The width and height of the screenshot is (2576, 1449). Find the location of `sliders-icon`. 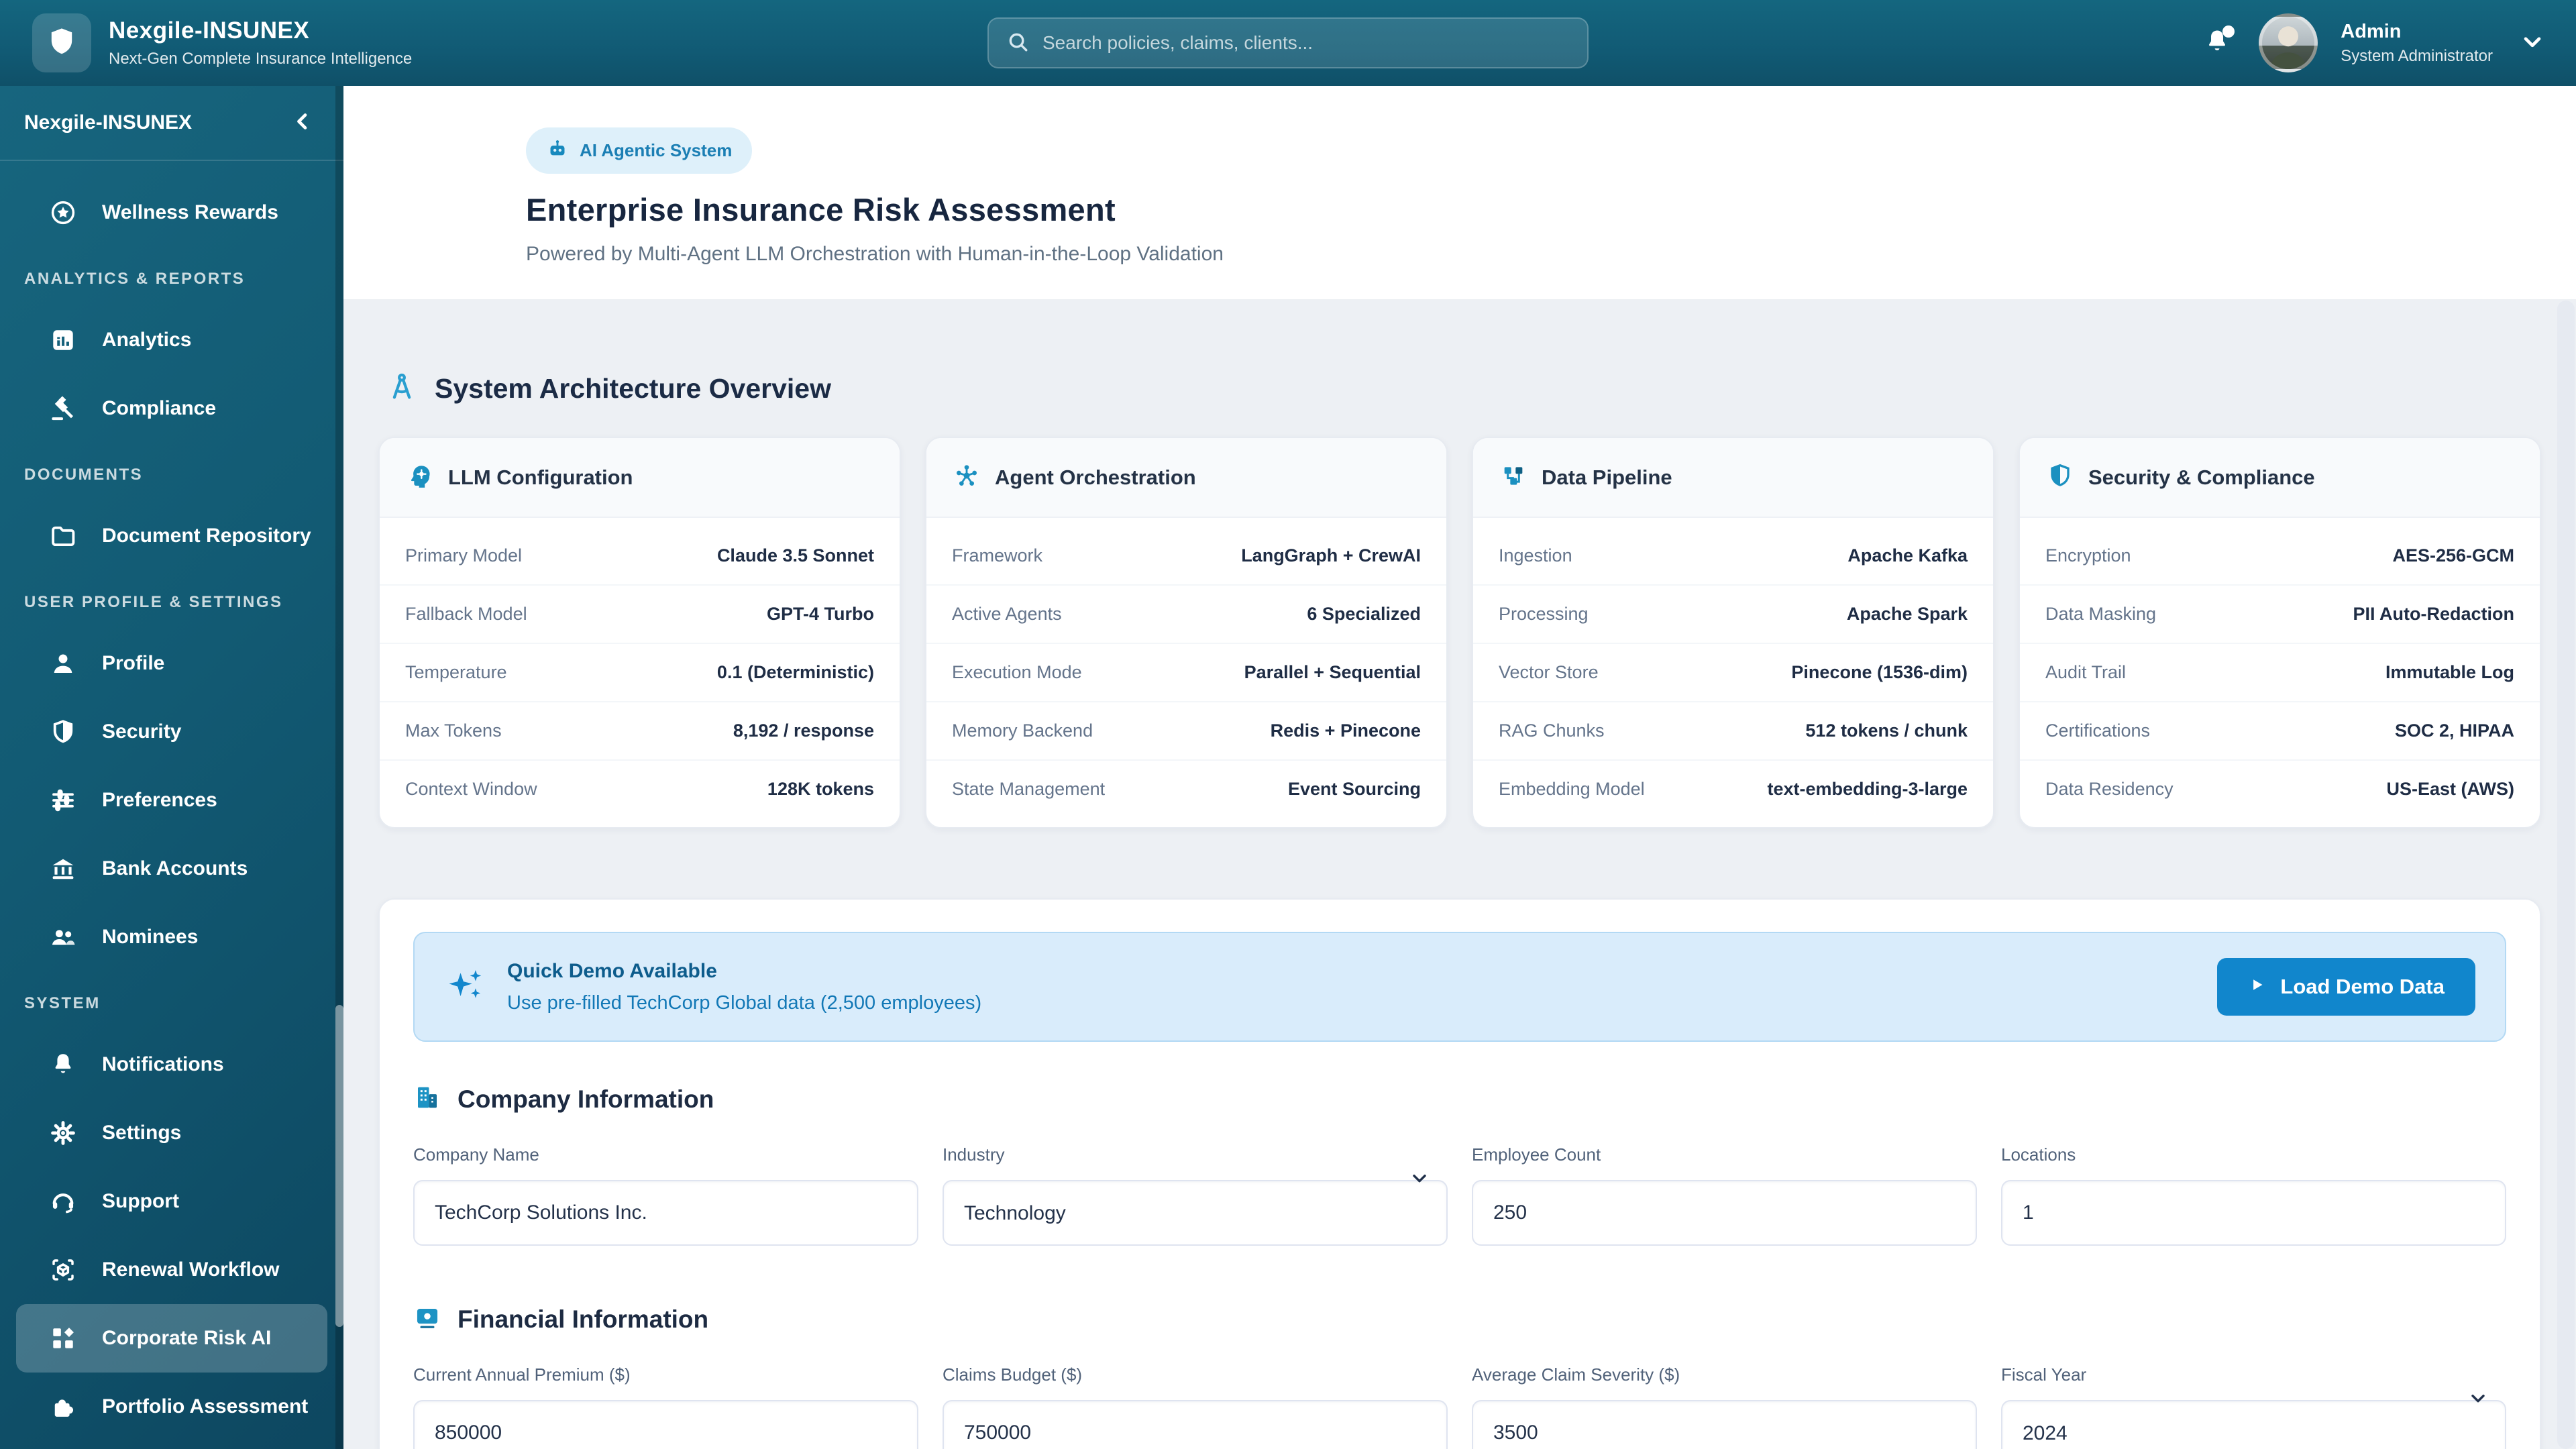

sliders-icon is located at coordinates (63, 800).